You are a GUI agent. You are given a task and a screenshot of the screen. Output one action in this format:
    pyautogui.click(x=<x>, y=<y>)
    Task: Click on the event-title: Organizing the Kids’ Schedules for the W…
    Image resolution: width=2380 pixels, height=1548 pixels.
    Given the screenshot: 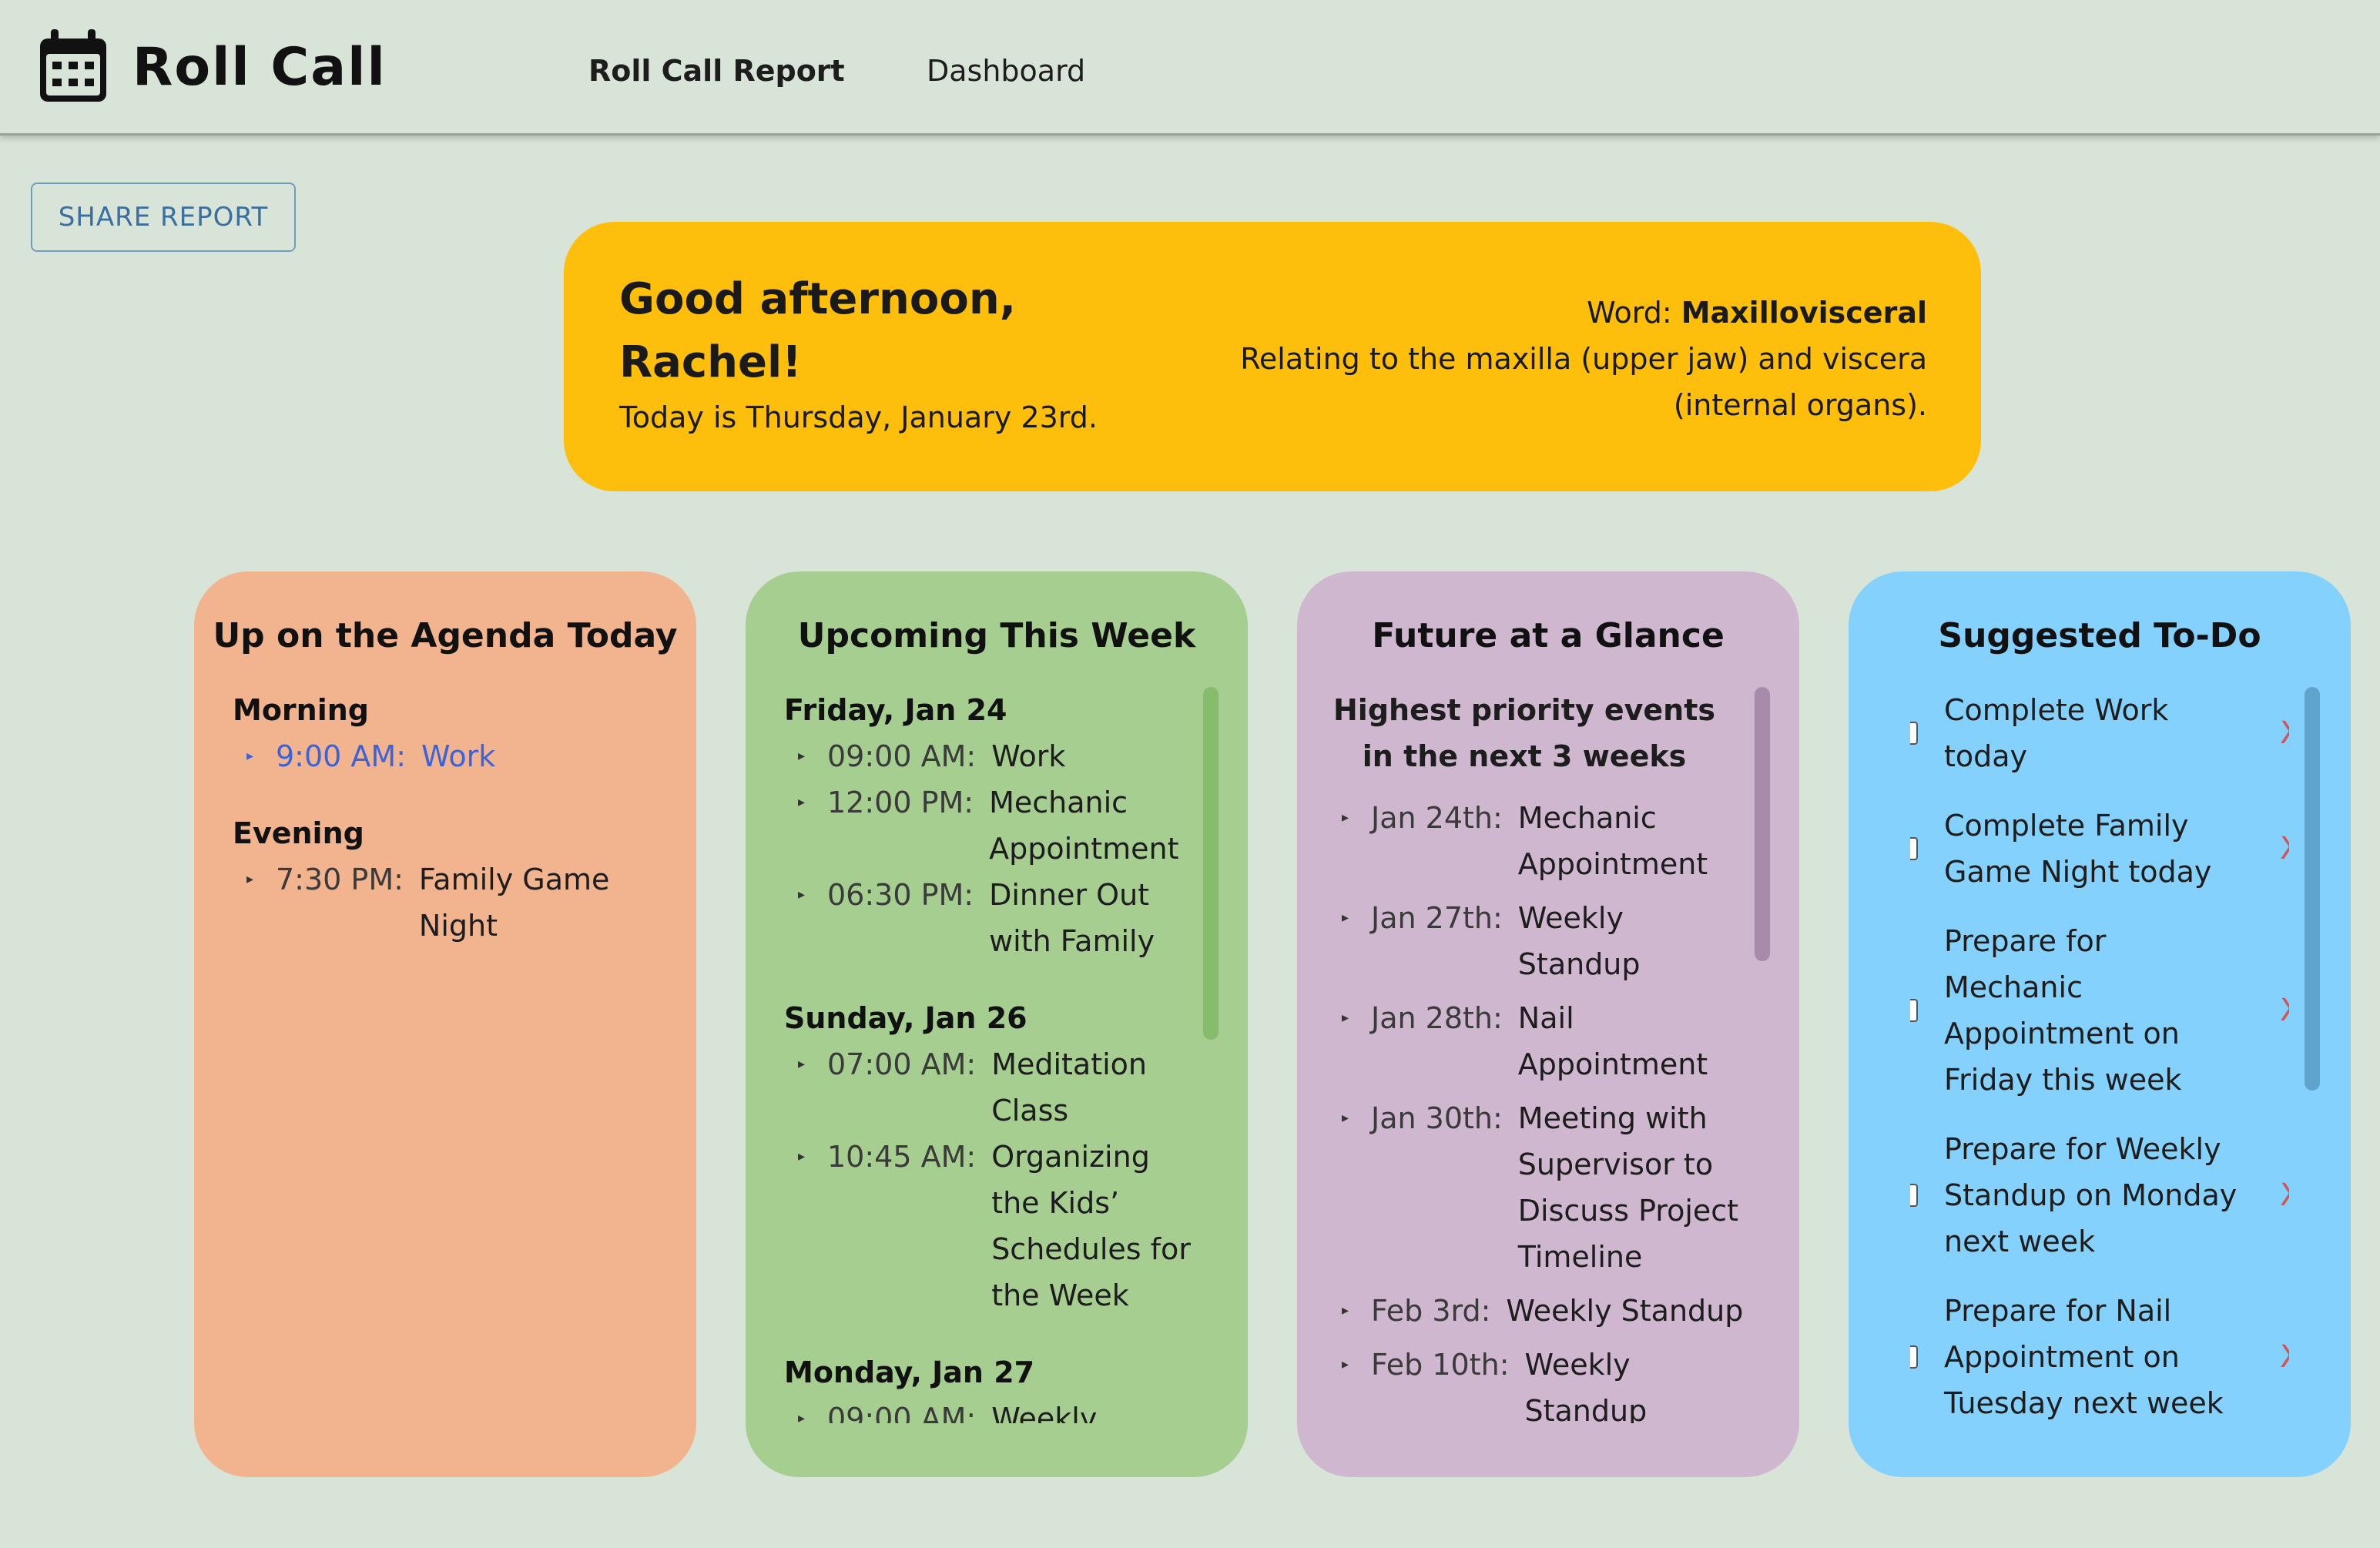 What is the action you would take?
    pyautogui.click(x=1091, y=1226)
    